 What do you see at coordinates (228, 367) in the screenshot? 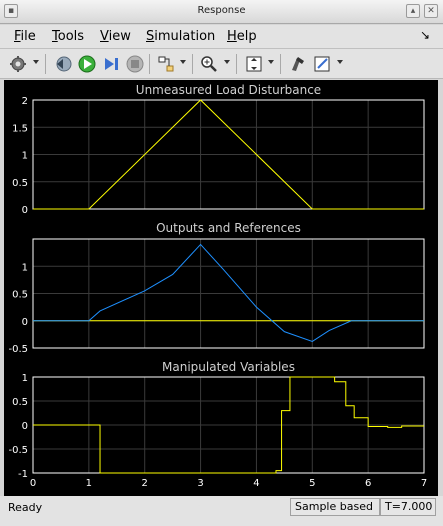
I see `plot-title: Manipulated Variables` at bounding box center [228, 367].